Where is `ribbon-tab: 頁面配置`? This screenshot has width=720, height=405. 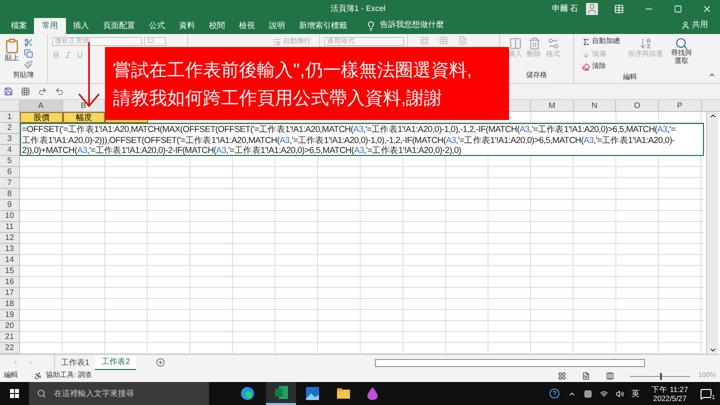 ribbon-tab: 頁面配置 is located at coordinates (119, 26).